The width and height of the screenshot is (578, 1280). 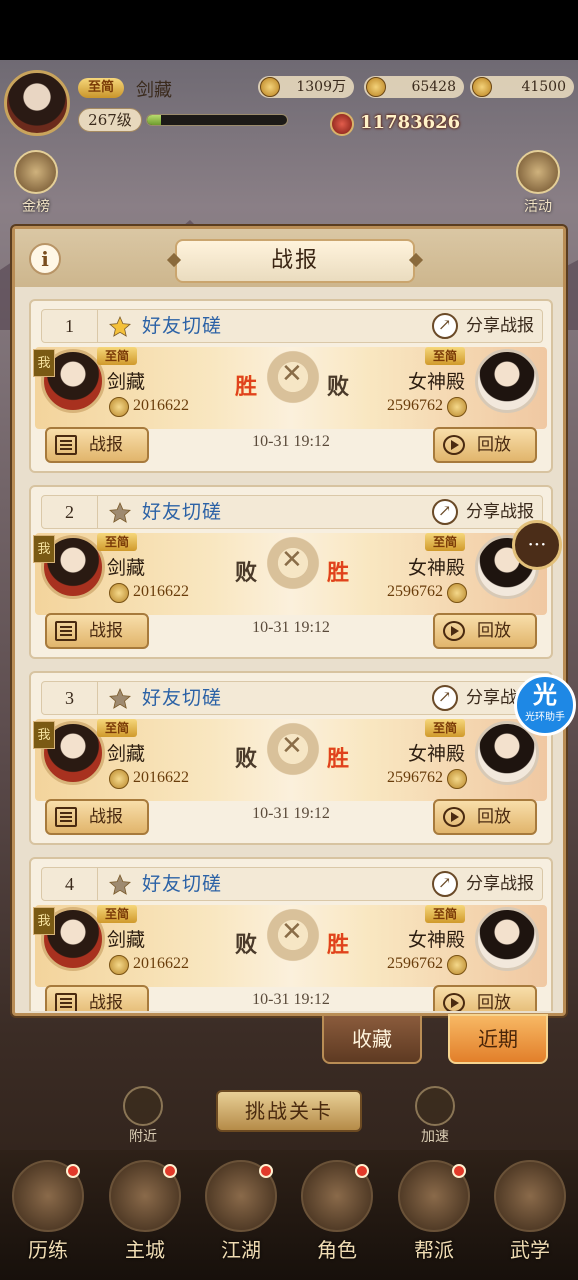 What do you see at coordinates (44, 549) in the screenshot?
I see `me-tag: 我` at bounding box center [44, 549].